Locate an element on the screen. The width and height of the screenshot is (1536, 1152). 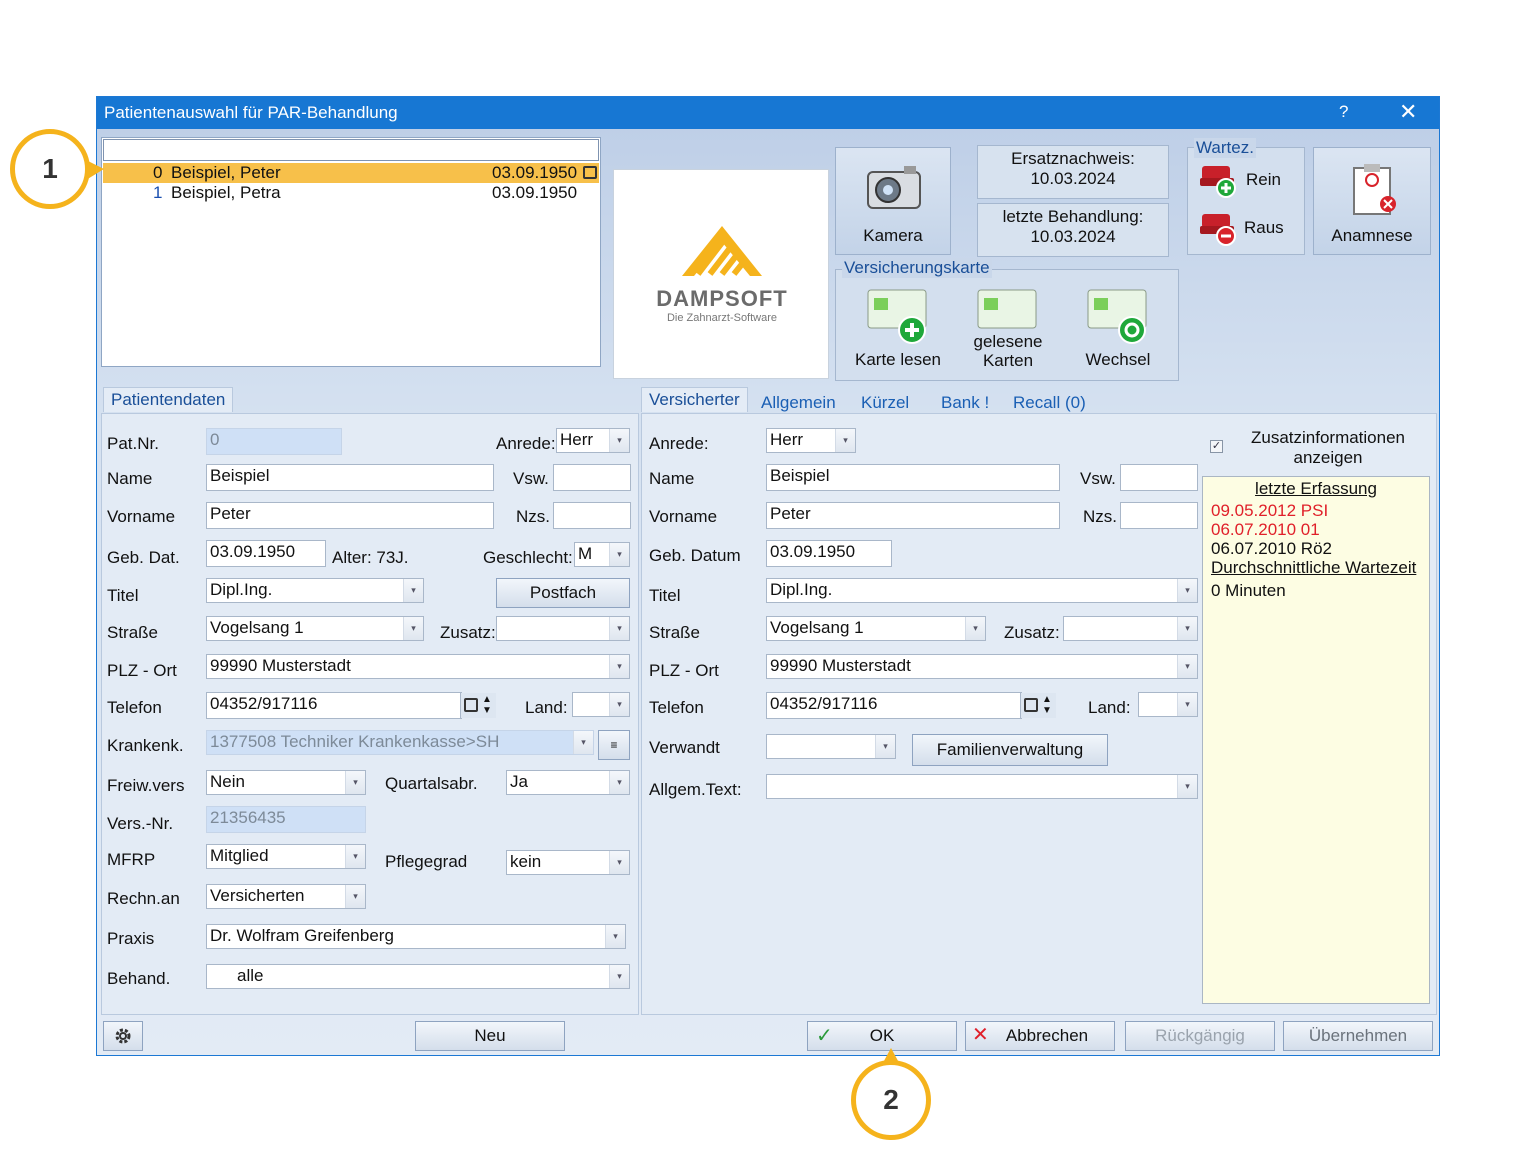
tab-bank: Bank ! is located at coordinates (965, 403).